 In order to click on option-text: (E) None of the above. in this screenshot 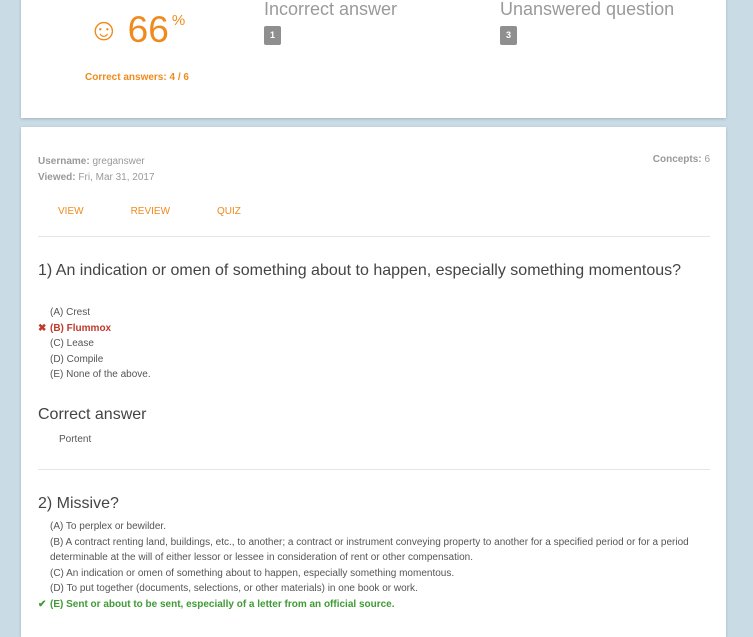, I will do `click(100, 374)`.